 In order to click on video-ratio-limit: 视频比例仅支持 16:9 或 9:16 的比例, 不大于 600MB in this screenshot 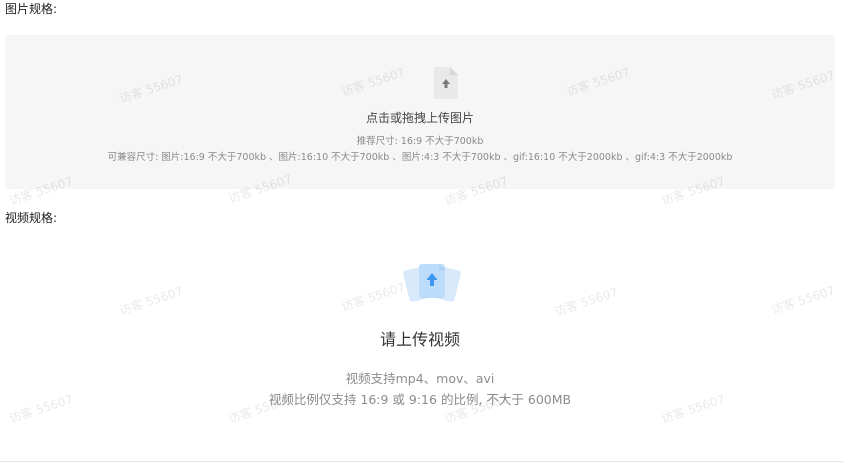, I will do `click(420, 399)`.